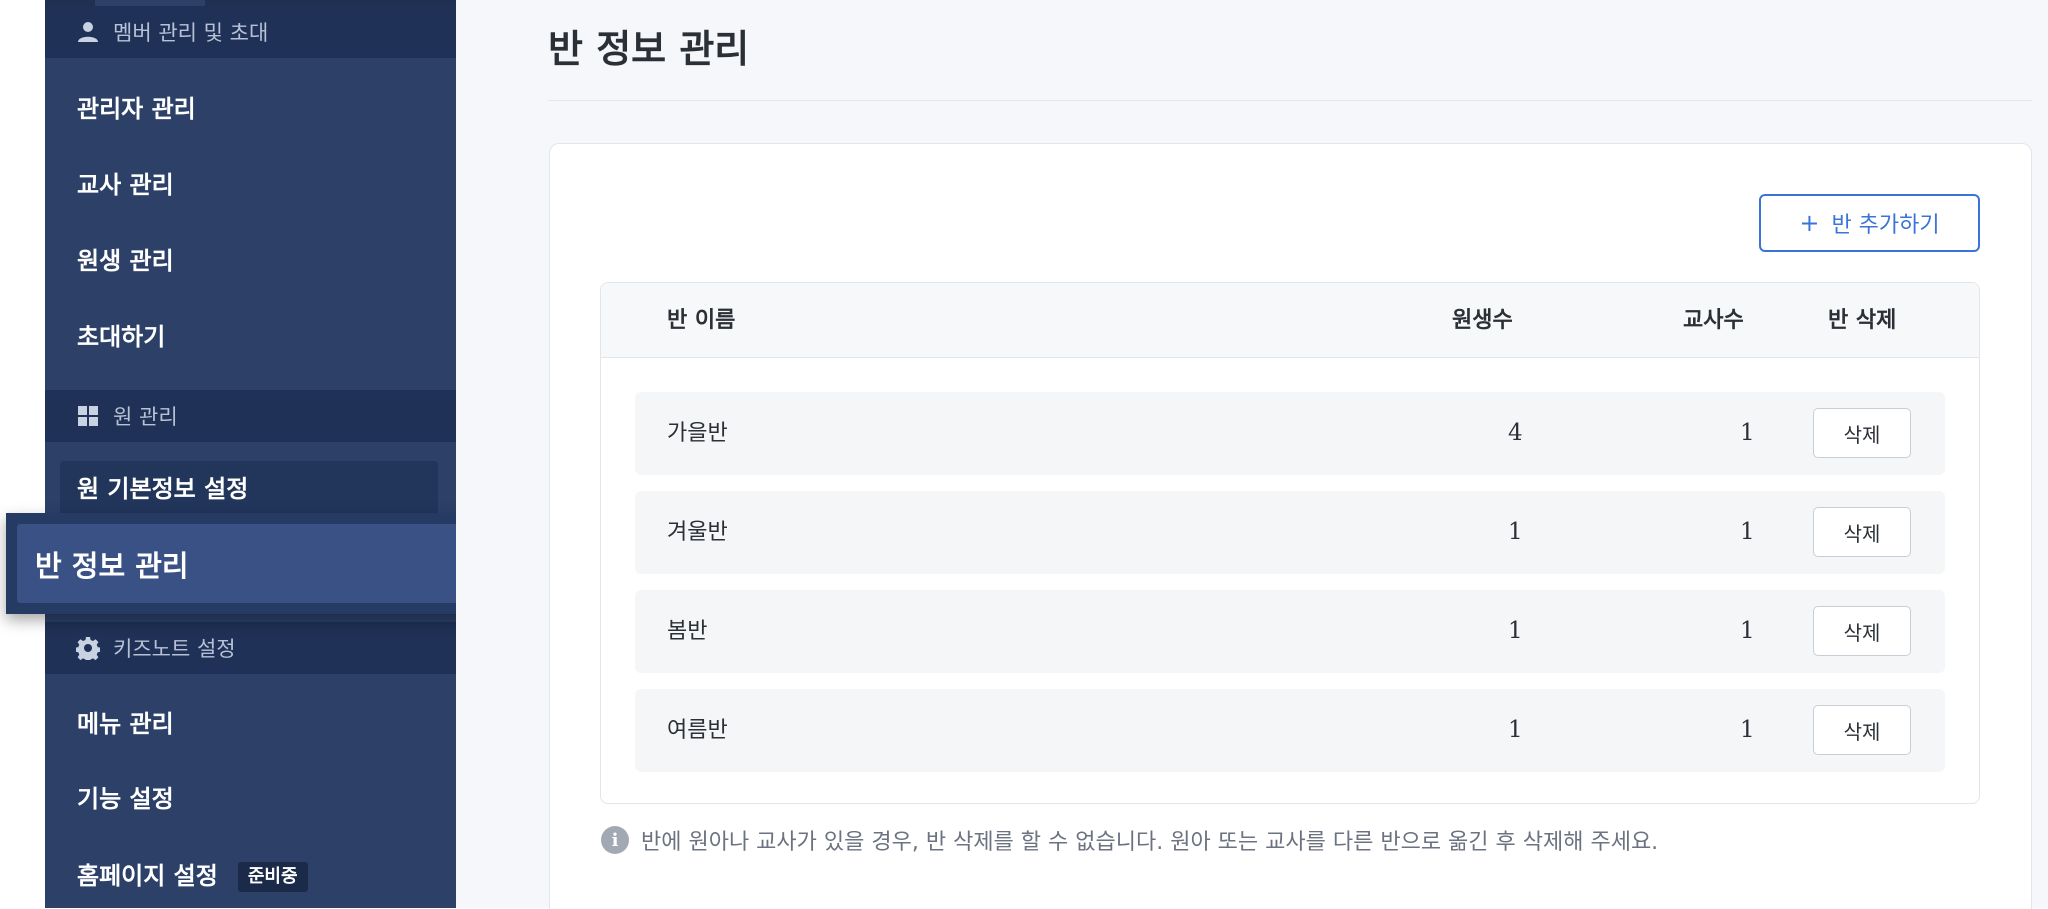  Describe the element at coordinates (250, 648) in the screenshot. I see `section-settings: 키즈노트 설정` at that location.